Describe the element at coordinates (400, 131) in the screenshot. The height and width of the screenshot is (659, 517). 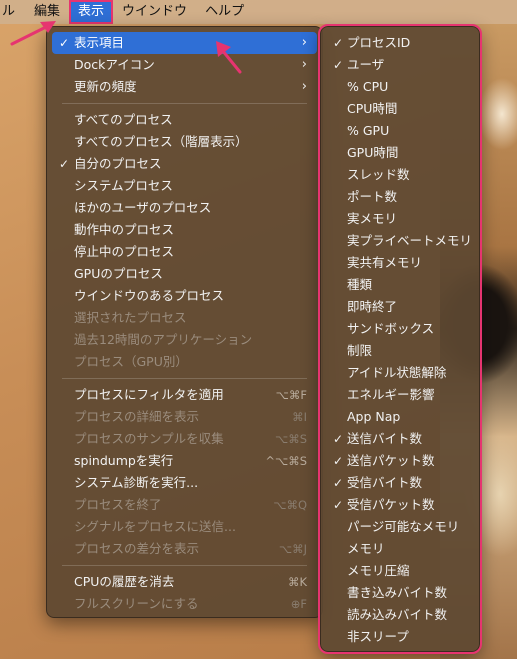
I see `menu-item-column-4: % GPU` at that location.